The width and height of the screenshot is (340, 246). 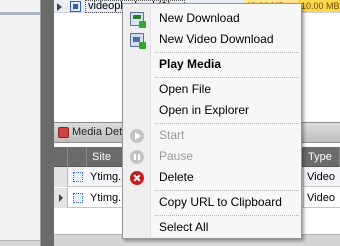 What do you see at coordinates (190, 64) in the screenshot?
I see `menu-item-label: Play Media` at bounding box center [190, 64].